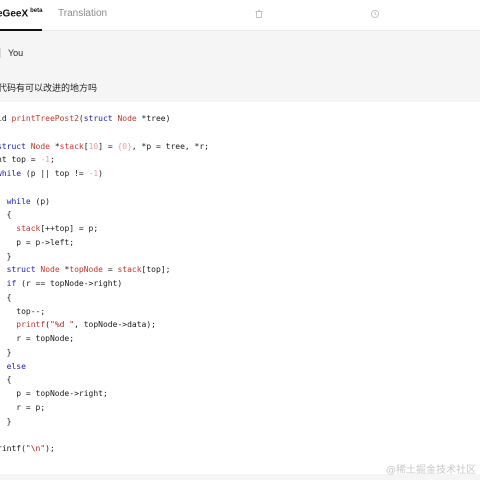 The width and height of the screenshot is (480, 480). Describe the element at coordinates (57, 228) in the screenshot. I see `code-line: stack[++top] = p;` at that location.